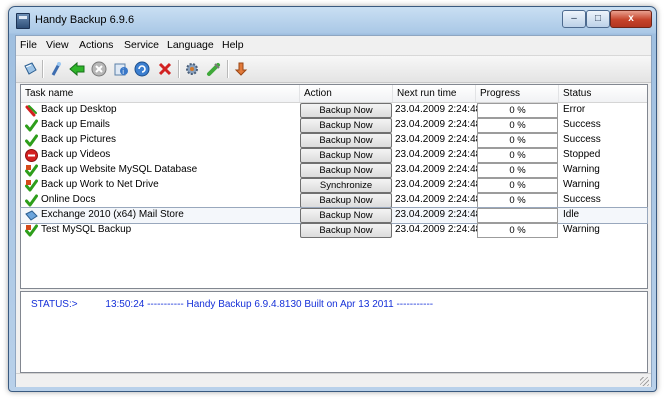  Describe the element at coordinates (86, 229) in the screenshot. I see `task-name: Test MySQL Backup` at that location.